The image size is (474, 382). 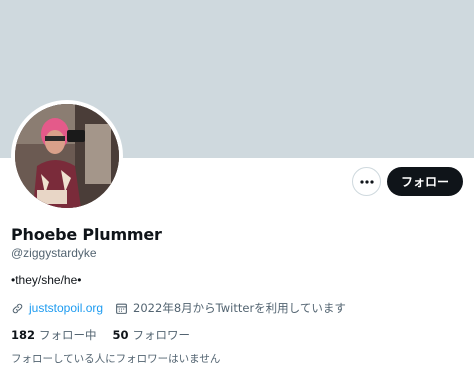 I want to click on joined-date: 2022年8月からTwitterを利用しています, so click(x=239, y=308).